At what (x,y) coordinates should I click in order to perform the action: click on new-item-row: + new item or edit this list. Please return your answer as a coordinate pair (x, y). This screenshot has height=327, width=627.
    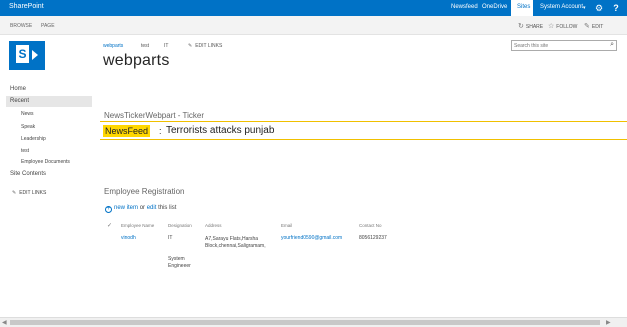
    Looking at the image, I should click on (140, 209).